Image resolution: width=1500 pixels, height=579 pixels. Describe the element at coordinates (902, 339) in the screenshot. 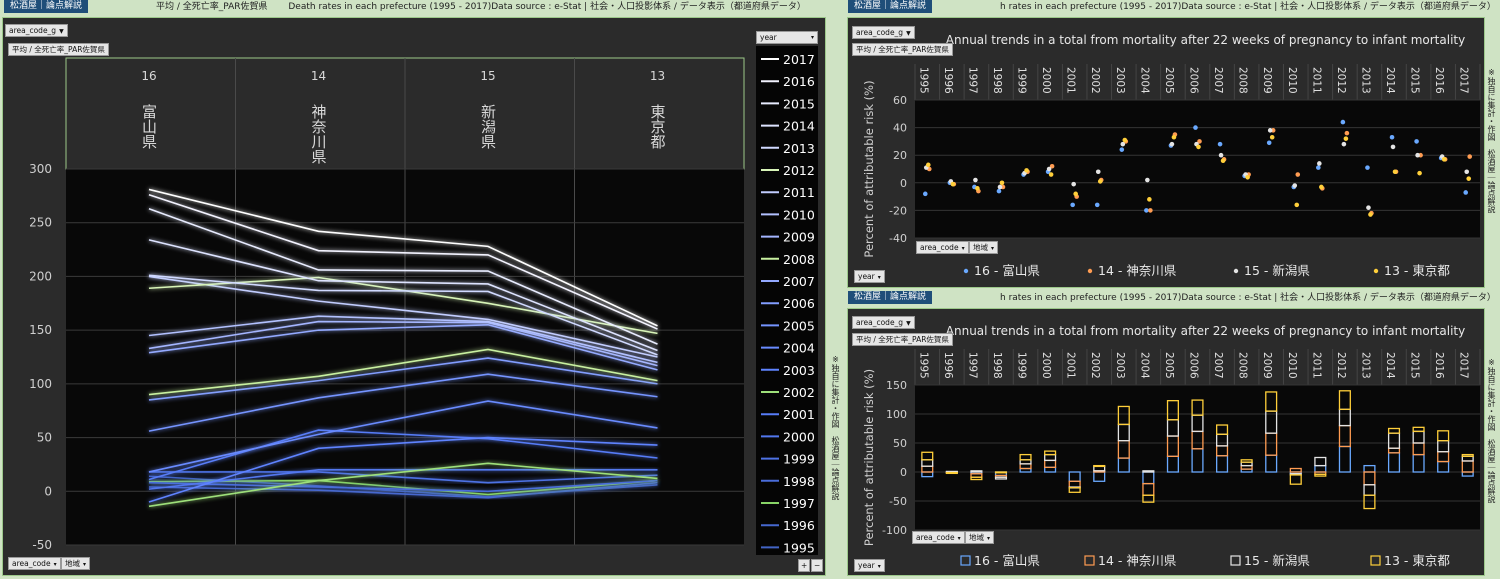

I see `measure-pill-rb: 平均 / 全死亡率_PAR佐賀県` at that location.